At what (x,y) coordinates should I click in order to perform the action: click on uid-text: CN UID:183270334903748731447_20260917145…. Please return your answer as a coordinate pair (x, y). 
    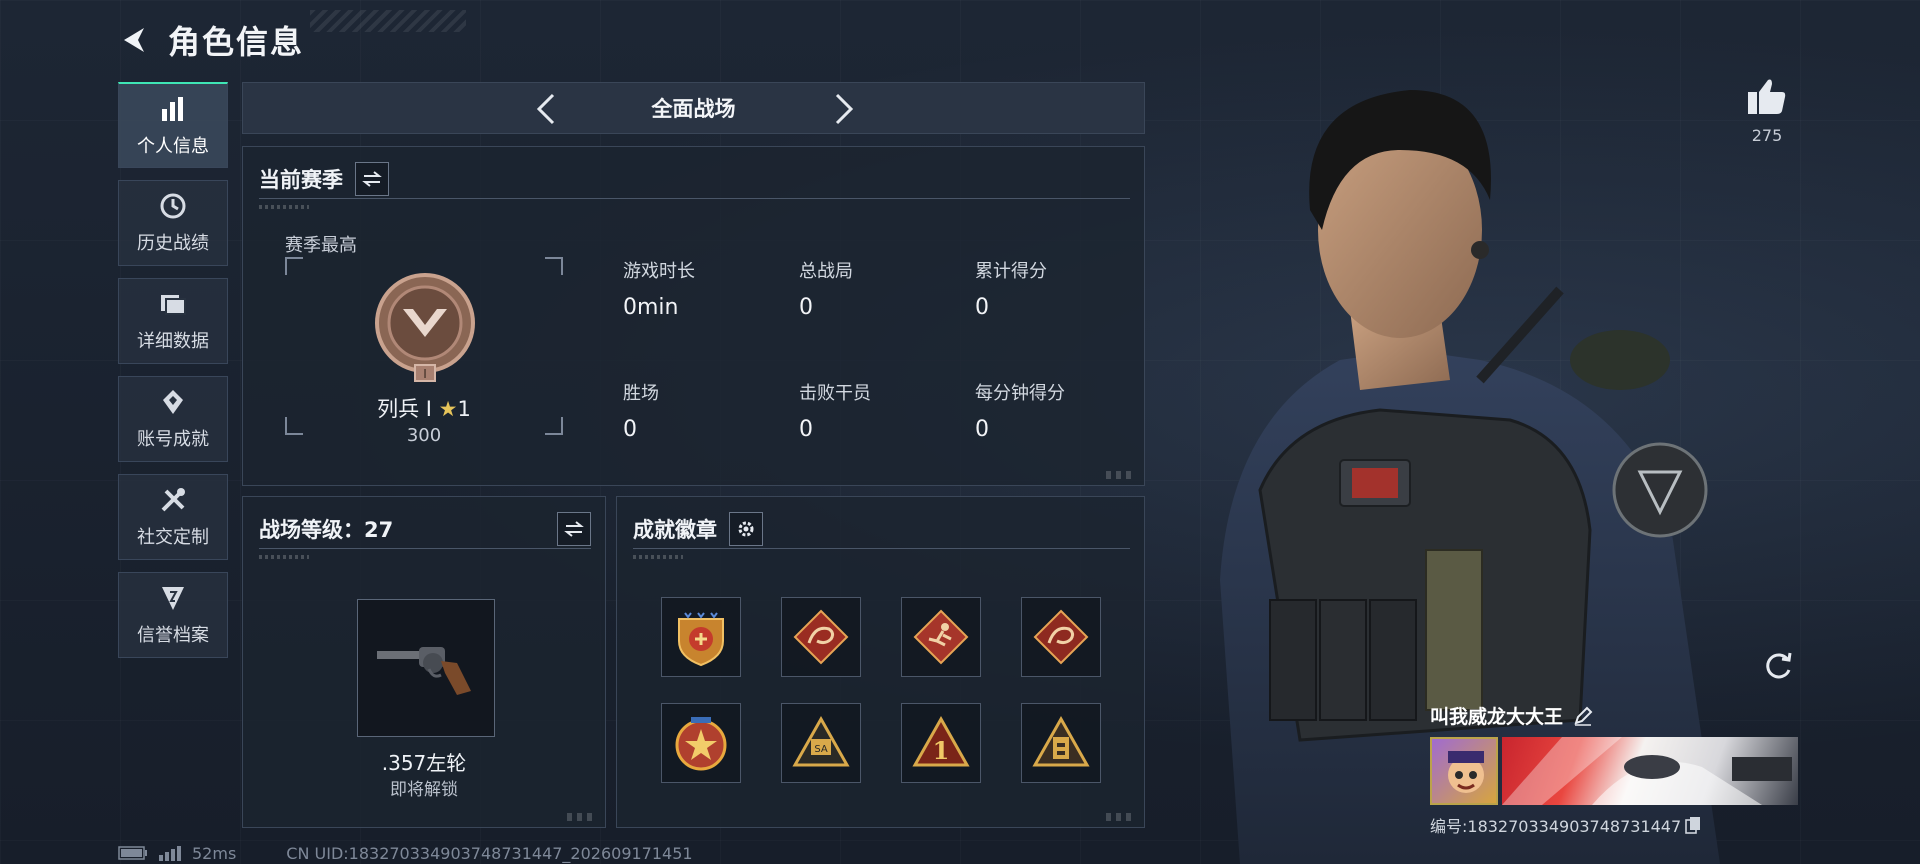
    Looking at the image, I should click on (489, 853).